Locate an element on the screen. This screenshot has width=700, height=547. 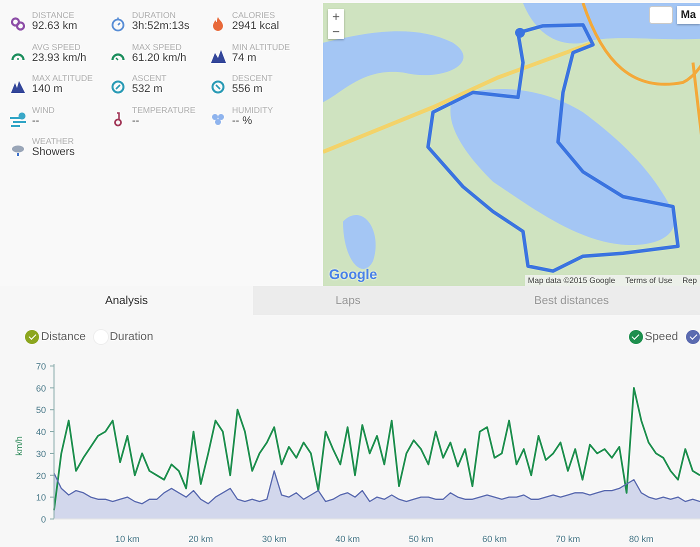
calories-icon is located at coordinates (218, 24).